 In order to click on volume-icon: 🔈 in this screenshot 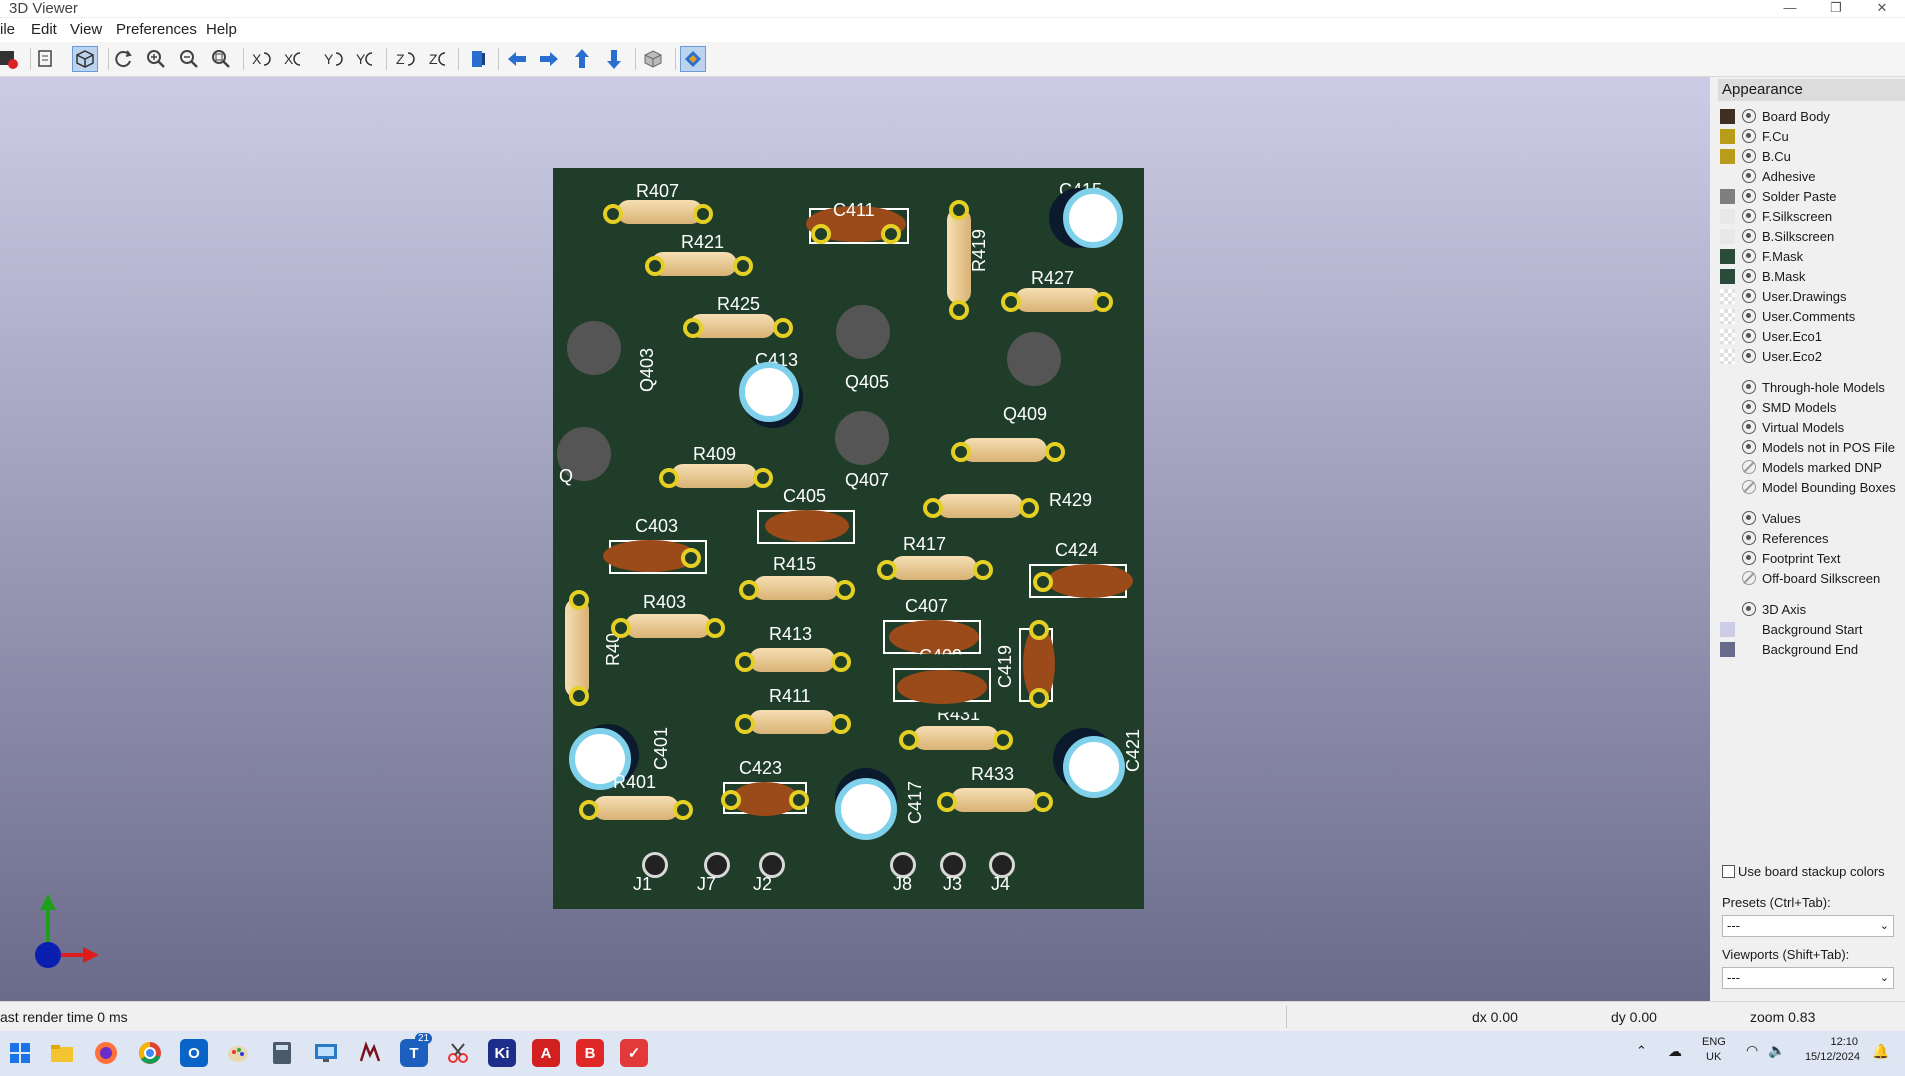, I will do `click(1776, 1050)`.